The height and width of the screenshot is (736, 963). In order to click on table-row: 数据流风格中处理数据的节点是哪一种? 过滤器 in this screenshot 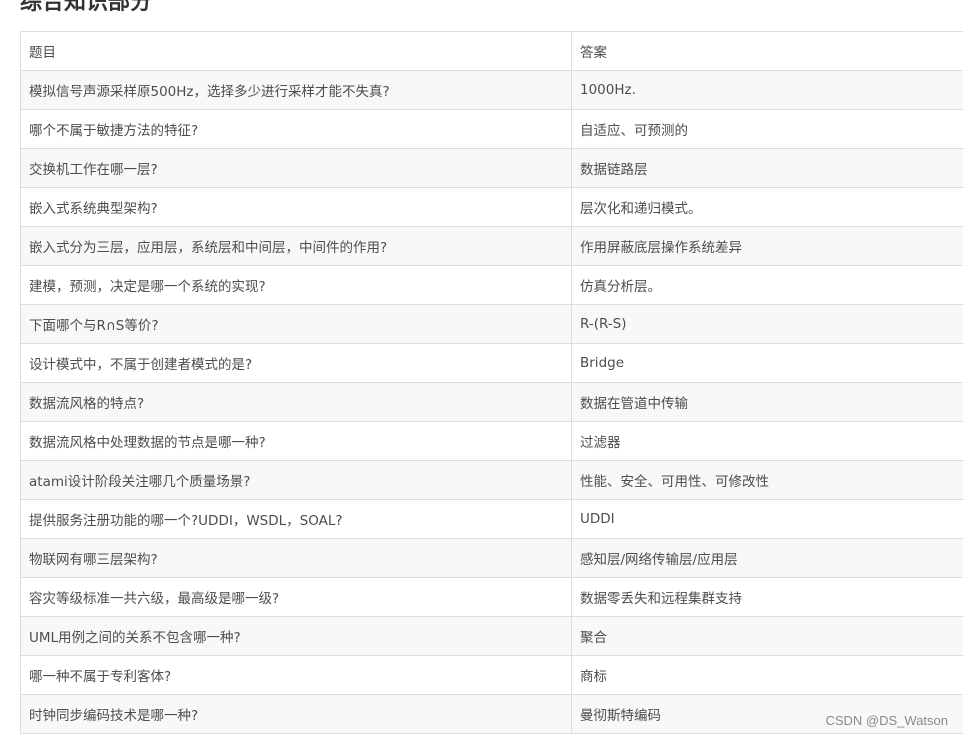, I will do `click(491, 441)`.